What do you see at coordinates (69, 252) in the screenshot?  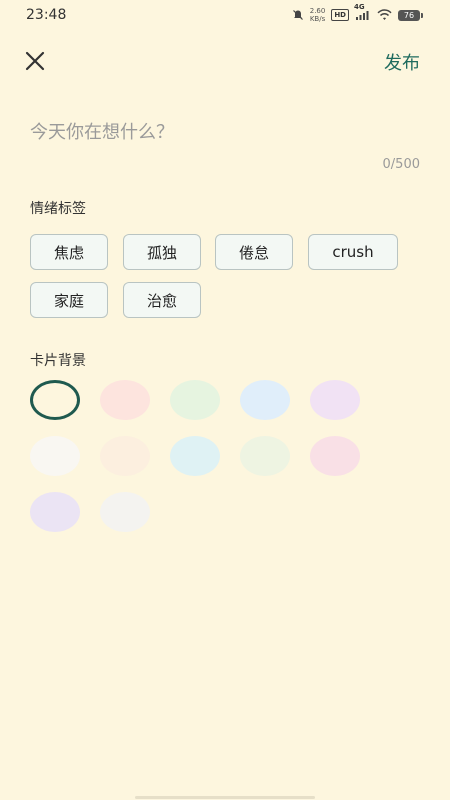 I see `mood-tag-anxiety: 焦虑` at bounding box center [69, 252].